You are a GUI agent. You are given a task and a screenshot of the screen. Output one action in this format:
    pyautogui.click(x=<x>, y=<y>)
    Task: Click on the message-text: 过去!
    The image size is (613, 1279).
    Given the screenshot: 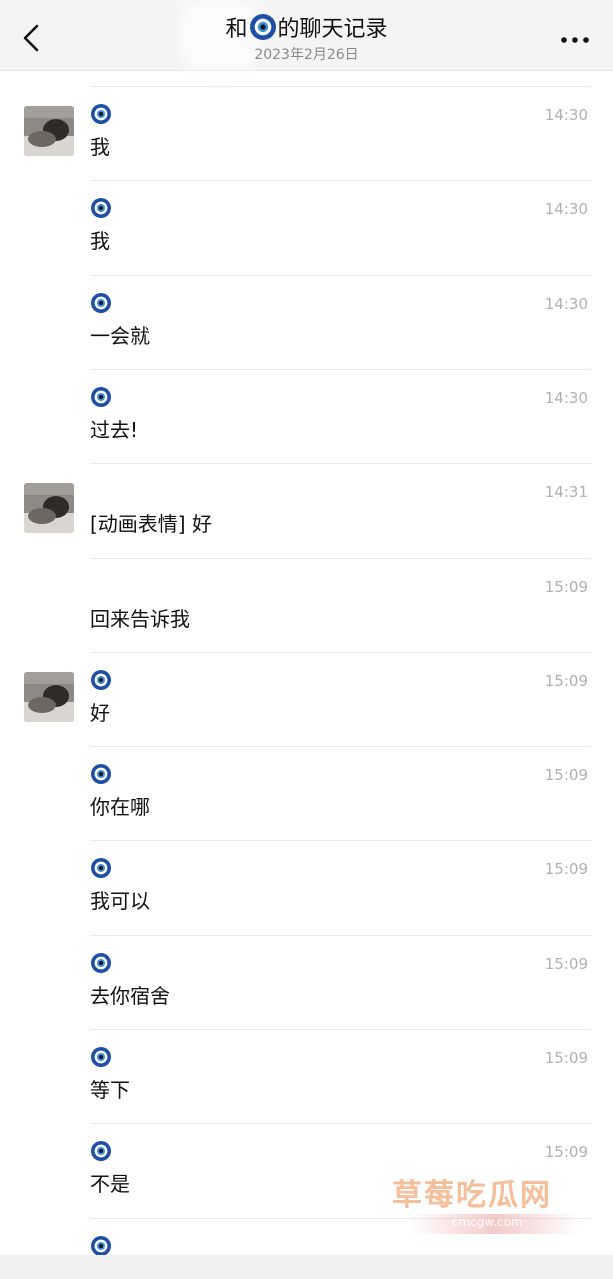 What is the action you would take?
    pyautogui.click(x=114, y=429)
    